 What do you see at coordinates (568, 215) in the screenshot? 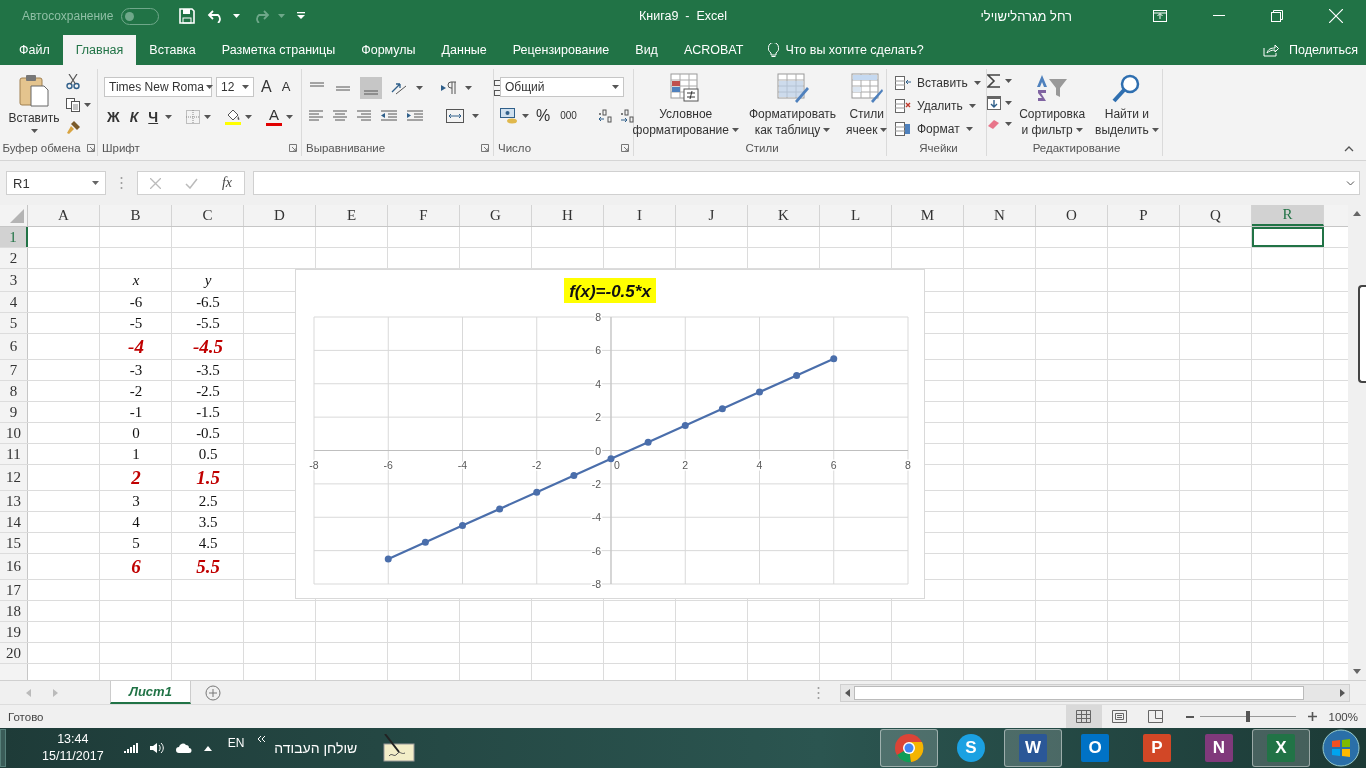
I see `column-header: H` at bounding box center [568, 215].